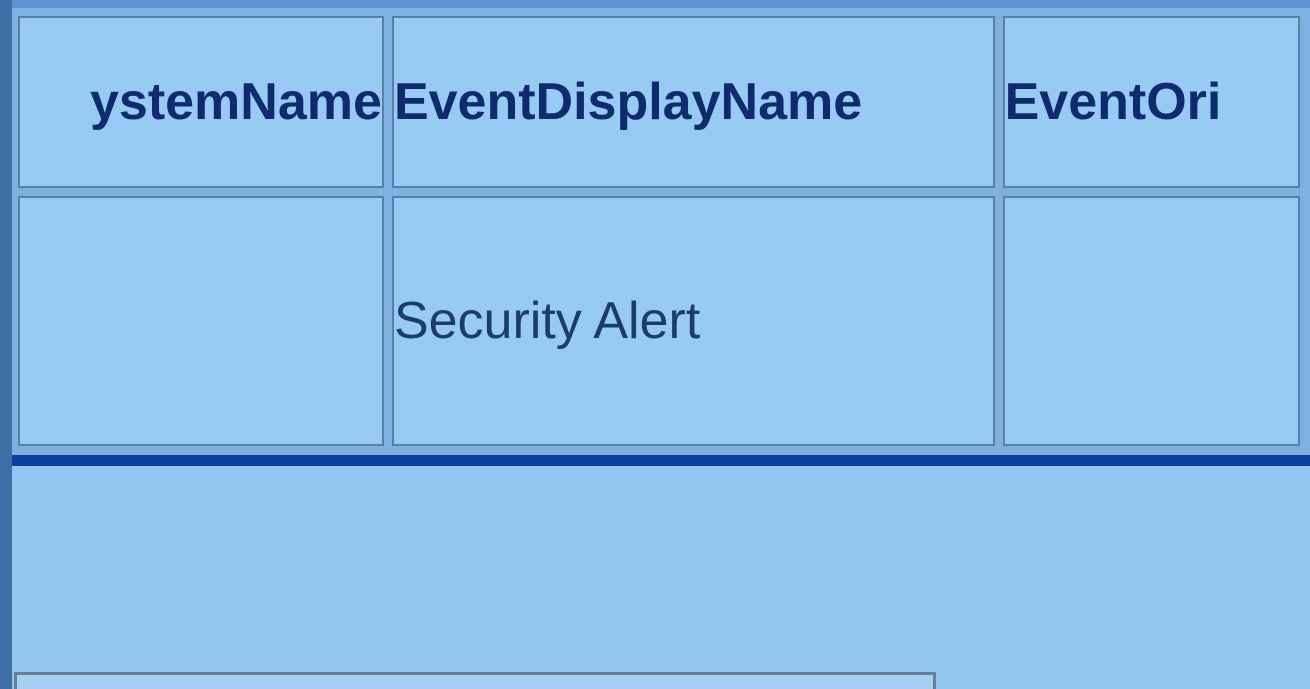  Describe the element at coordinates (661, 4) in the screenshot. I see `window-frame-top` at that location.